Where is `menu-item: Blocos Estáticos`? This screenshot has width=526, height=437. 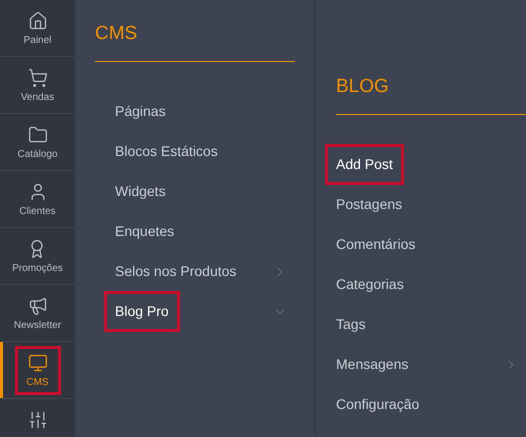 menu-item: Blocos Estáticos is located at coordinates (166, 151).